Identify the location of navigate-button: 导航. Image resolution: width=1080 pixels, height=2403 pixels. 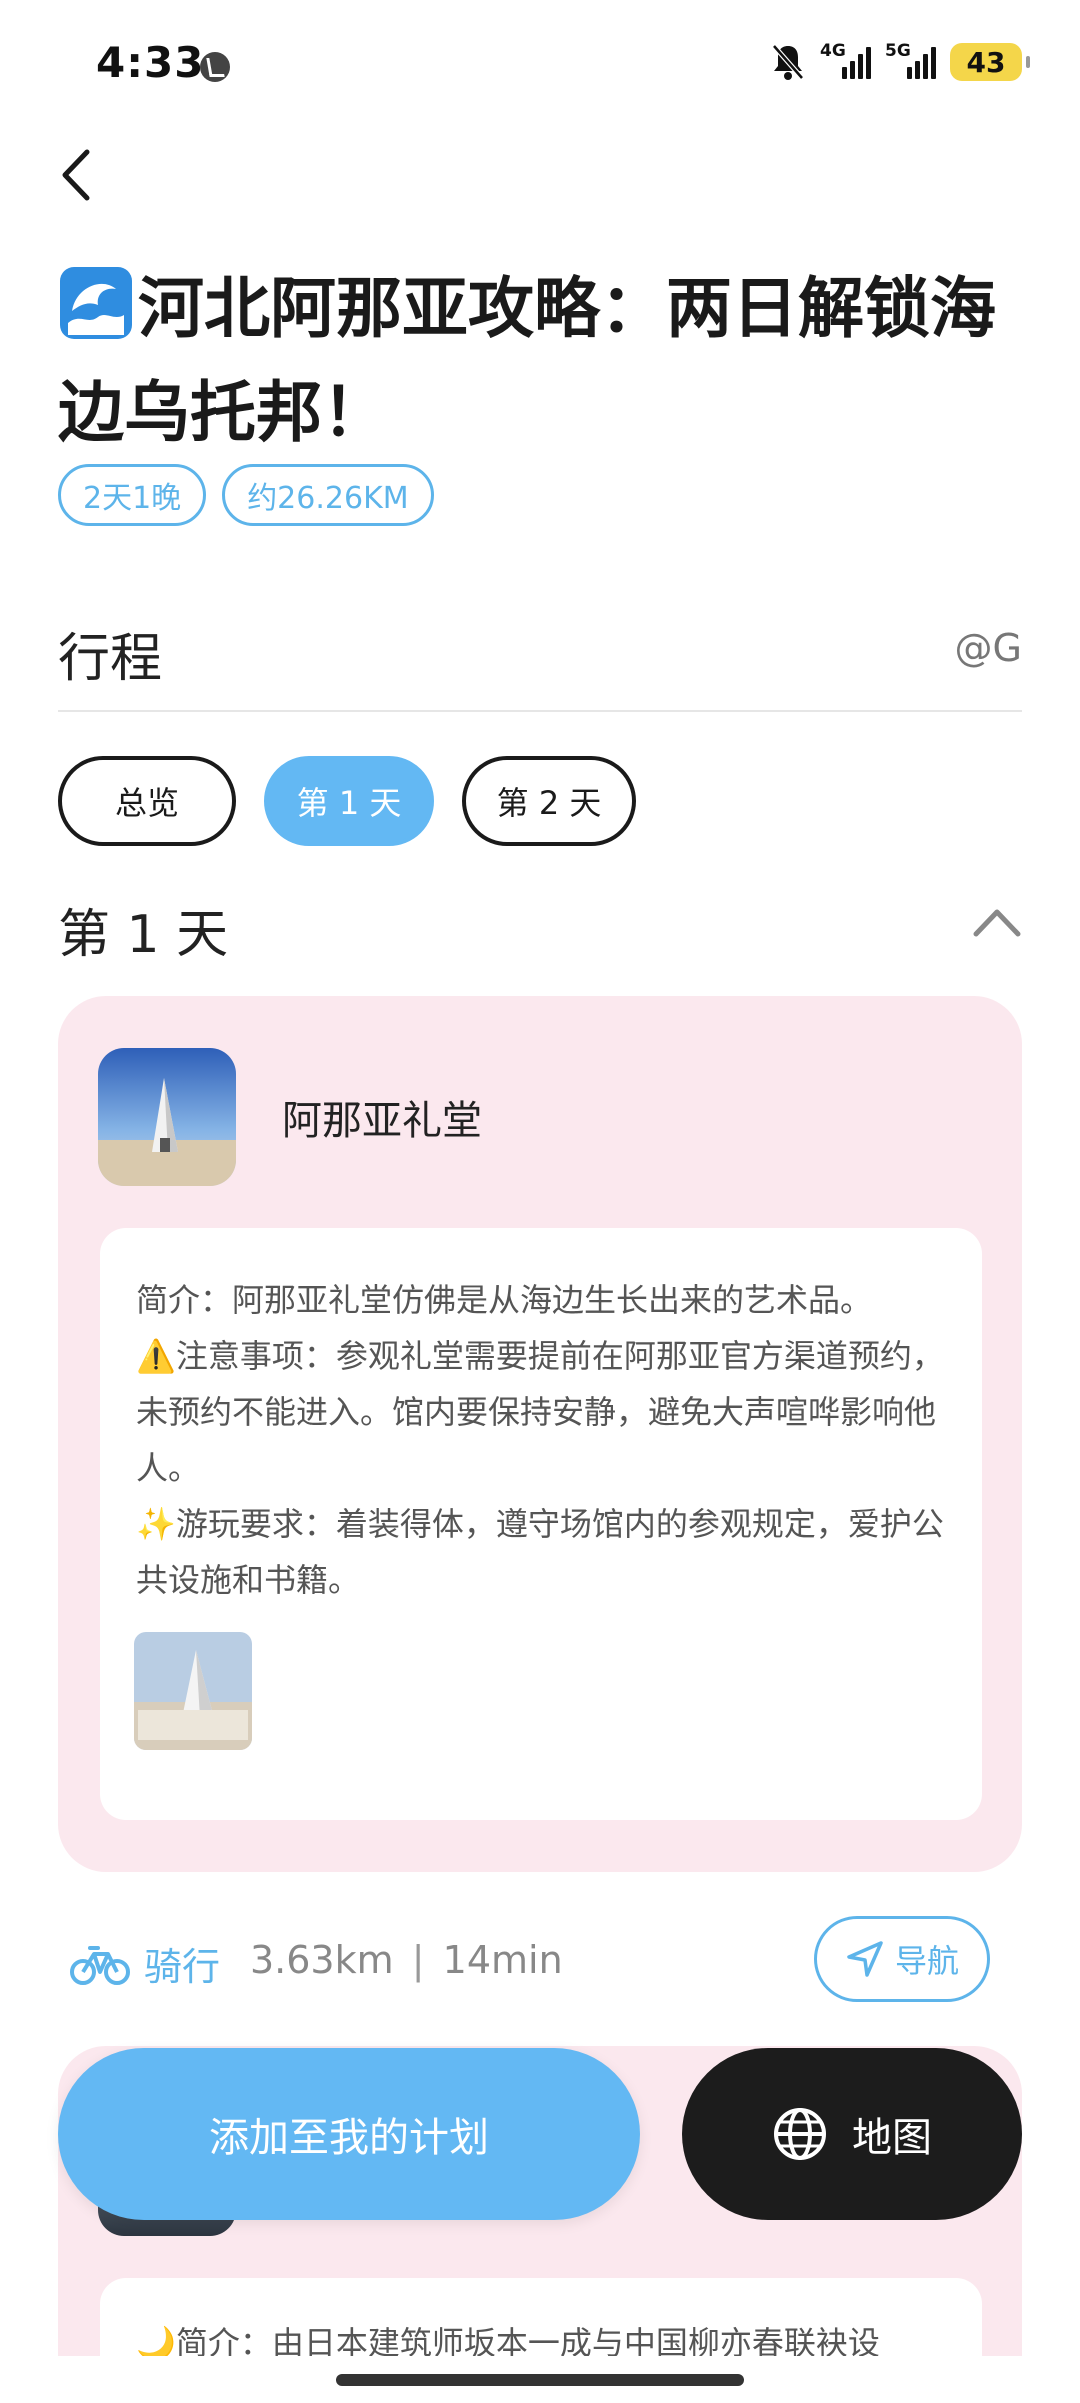
(902, 1959).